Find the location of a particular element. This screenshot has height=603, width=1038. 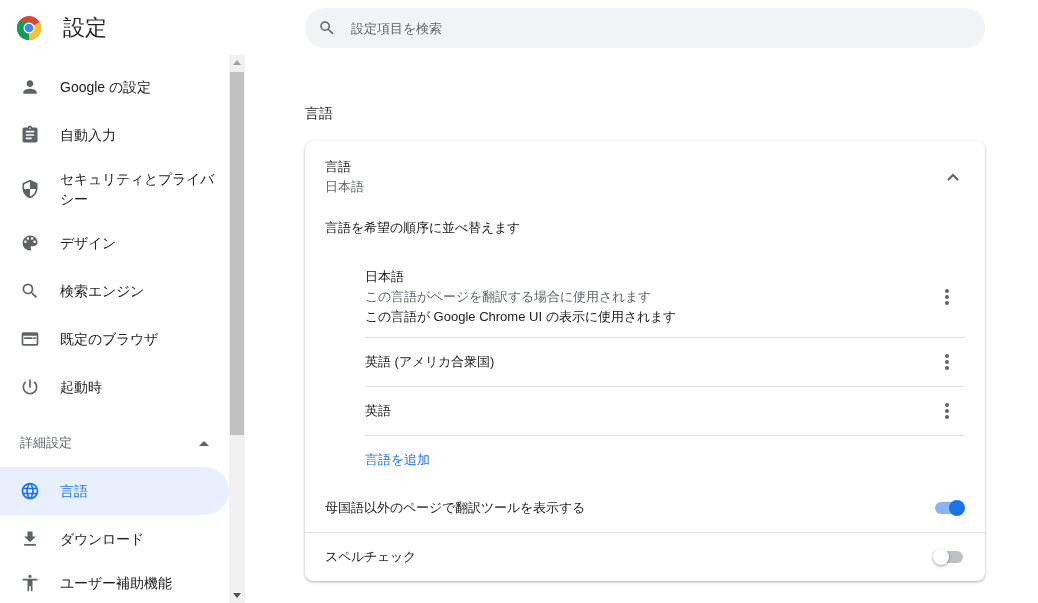

section-heading: 言語 is located at coordinates (319, 113).